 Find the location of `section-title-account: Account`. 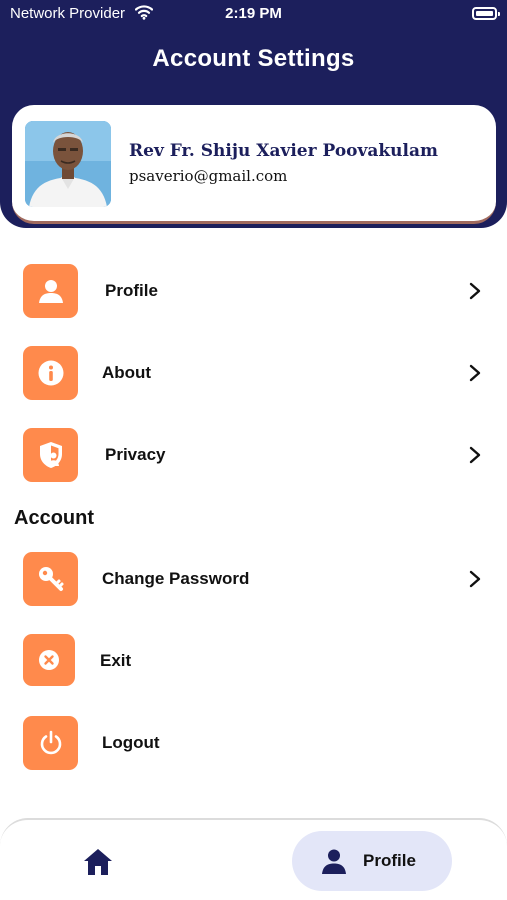

section-title-account: Account is located at coordinates (54, 518).